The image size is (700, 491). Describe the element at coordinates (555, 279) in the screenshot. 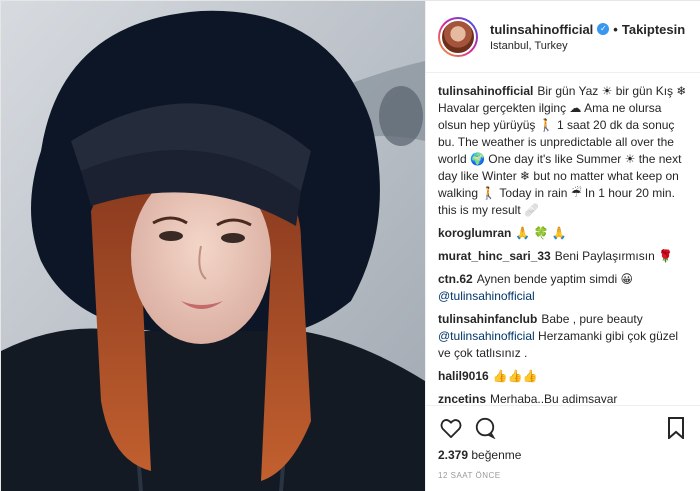

I see `comment-text: Aynen bende yaptim simdi 😀` at that location.